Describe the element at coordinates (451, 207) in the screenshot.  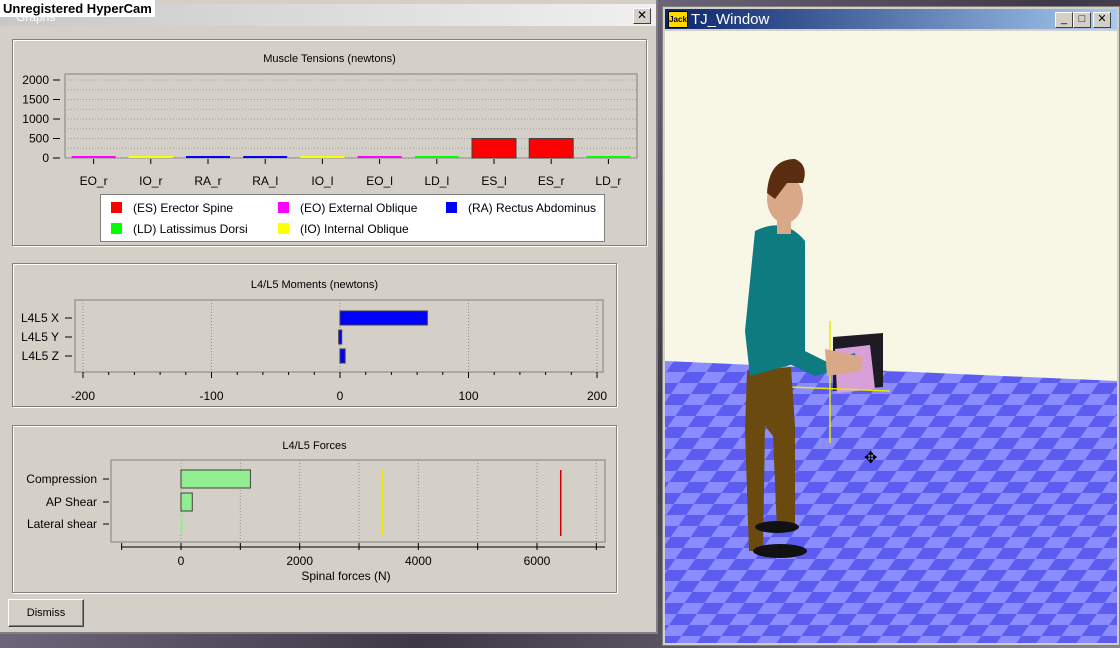
I see `legend-swatch-ra` at that location.